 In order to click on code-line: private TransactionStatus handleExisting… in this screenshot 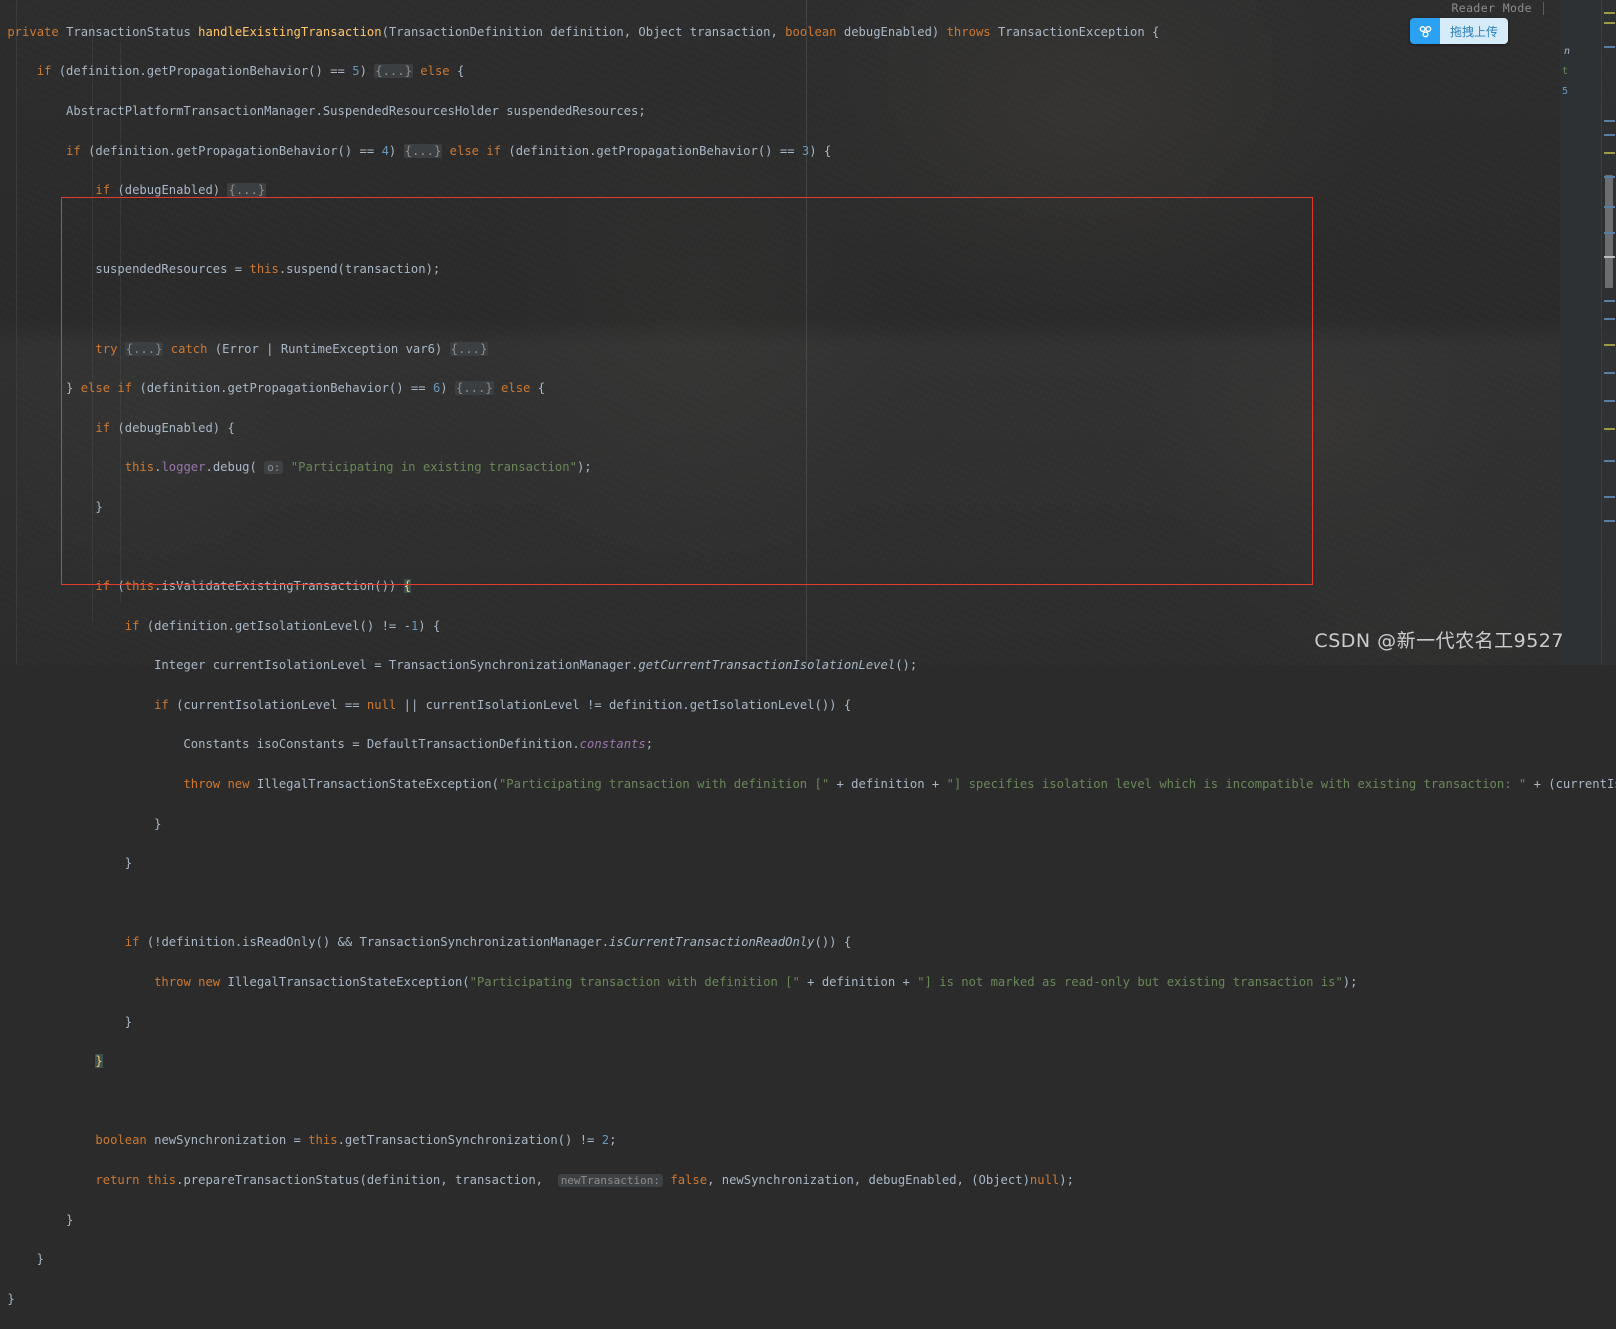, I will do `click(583, 31)`.